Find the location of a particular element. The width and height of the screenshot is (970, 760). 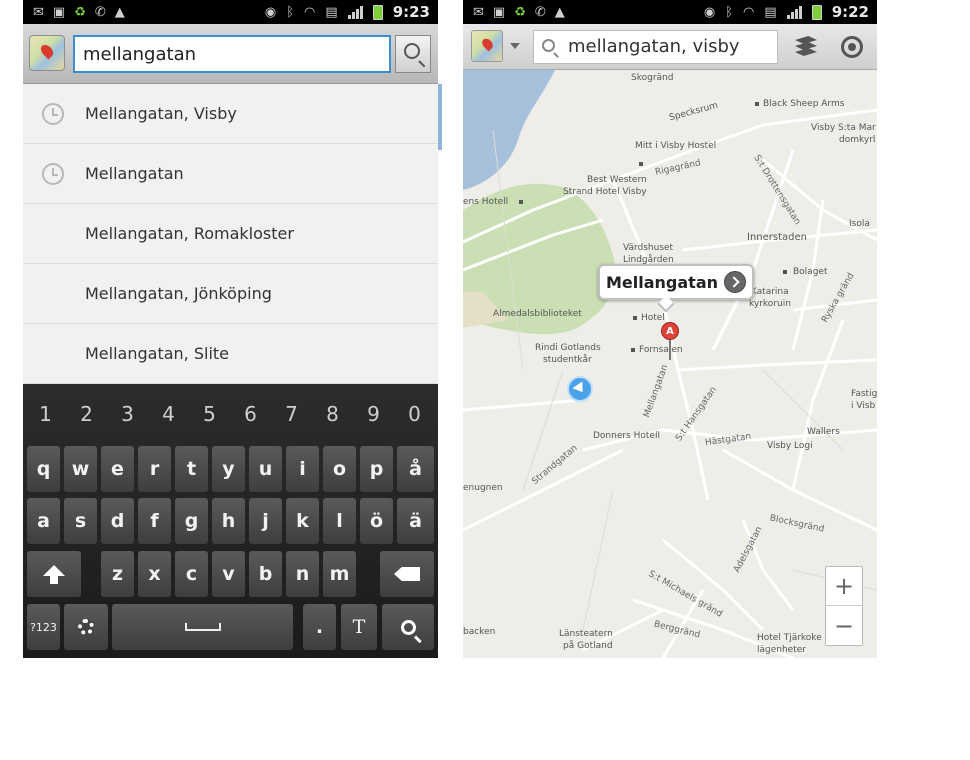

status-bar: ✉ ▣ ♻ ✆ ▲ ◉ ᛒ ◠ ▤ 9:23 is located at coordinates (230, 12).